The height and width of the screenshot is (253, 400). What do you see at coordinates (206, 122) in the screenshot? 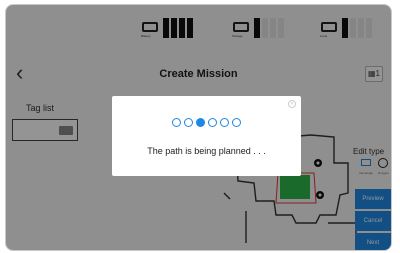
I see `progress-dots` at bounding box center [206, 122].